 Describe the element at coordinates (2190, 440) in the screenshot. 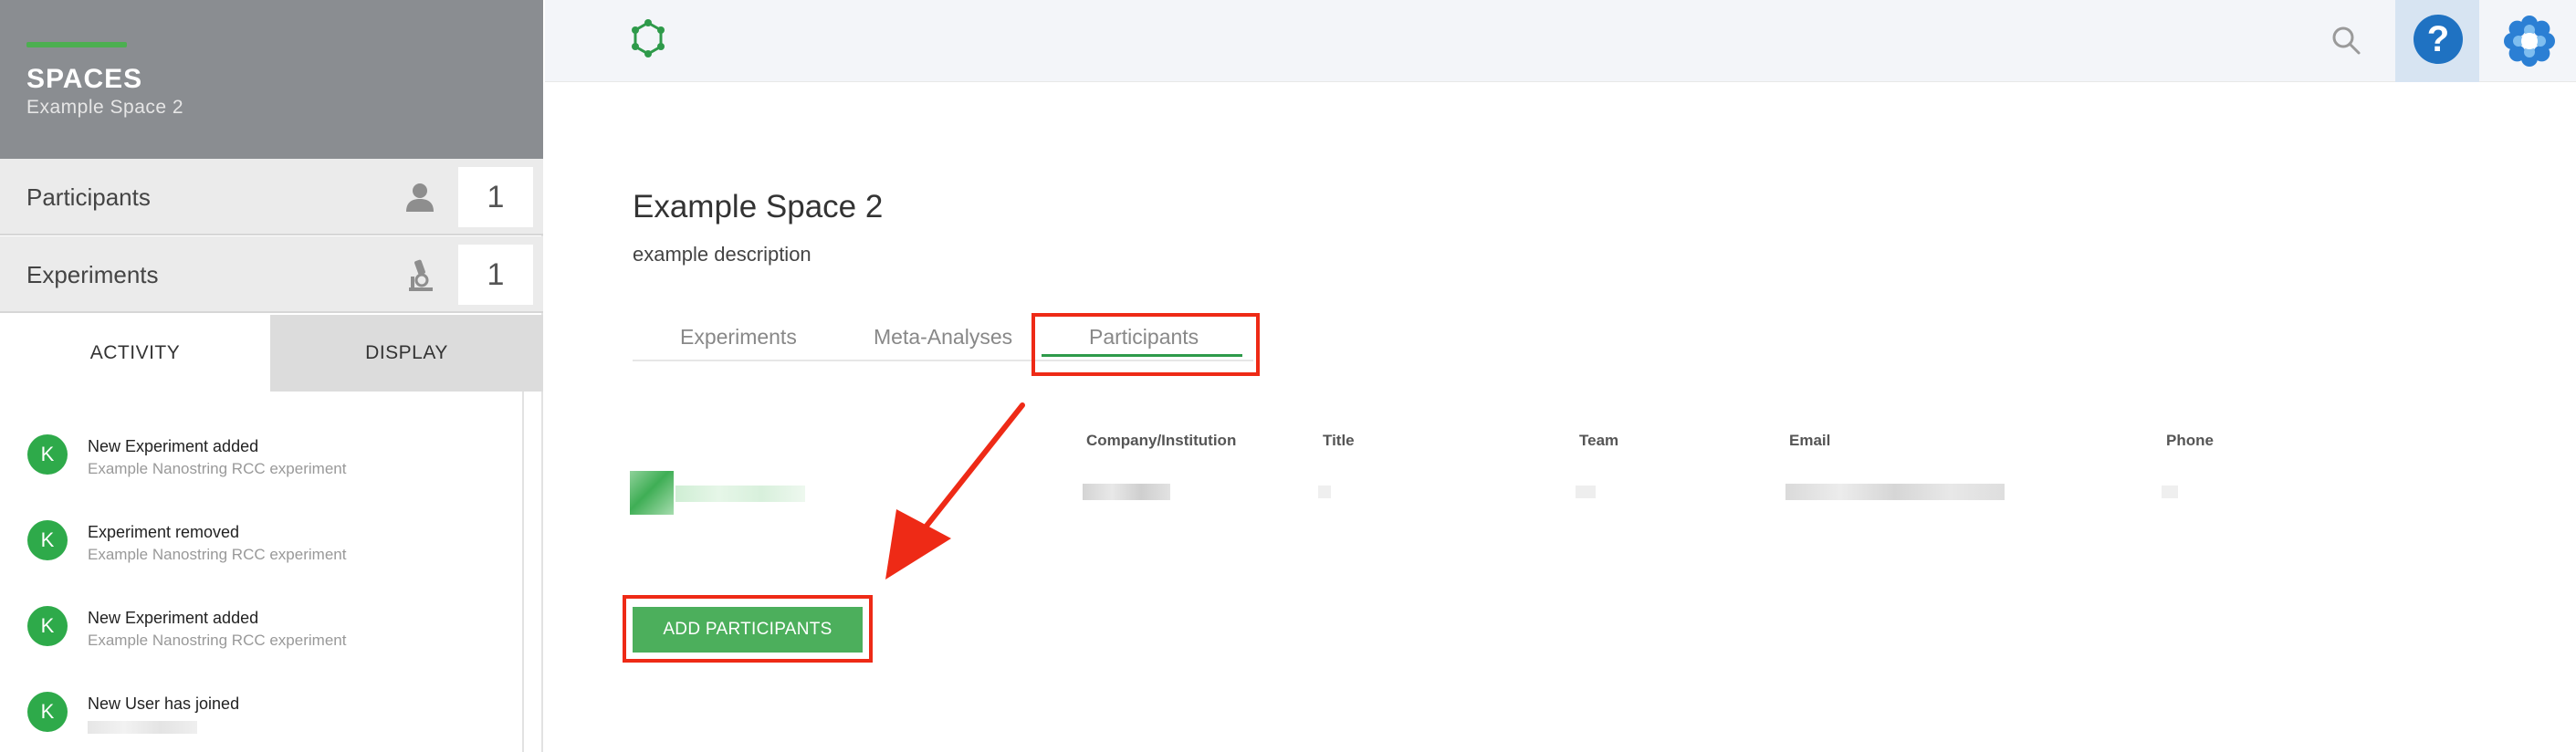

I see `column-header-phone: Phone` at that location.